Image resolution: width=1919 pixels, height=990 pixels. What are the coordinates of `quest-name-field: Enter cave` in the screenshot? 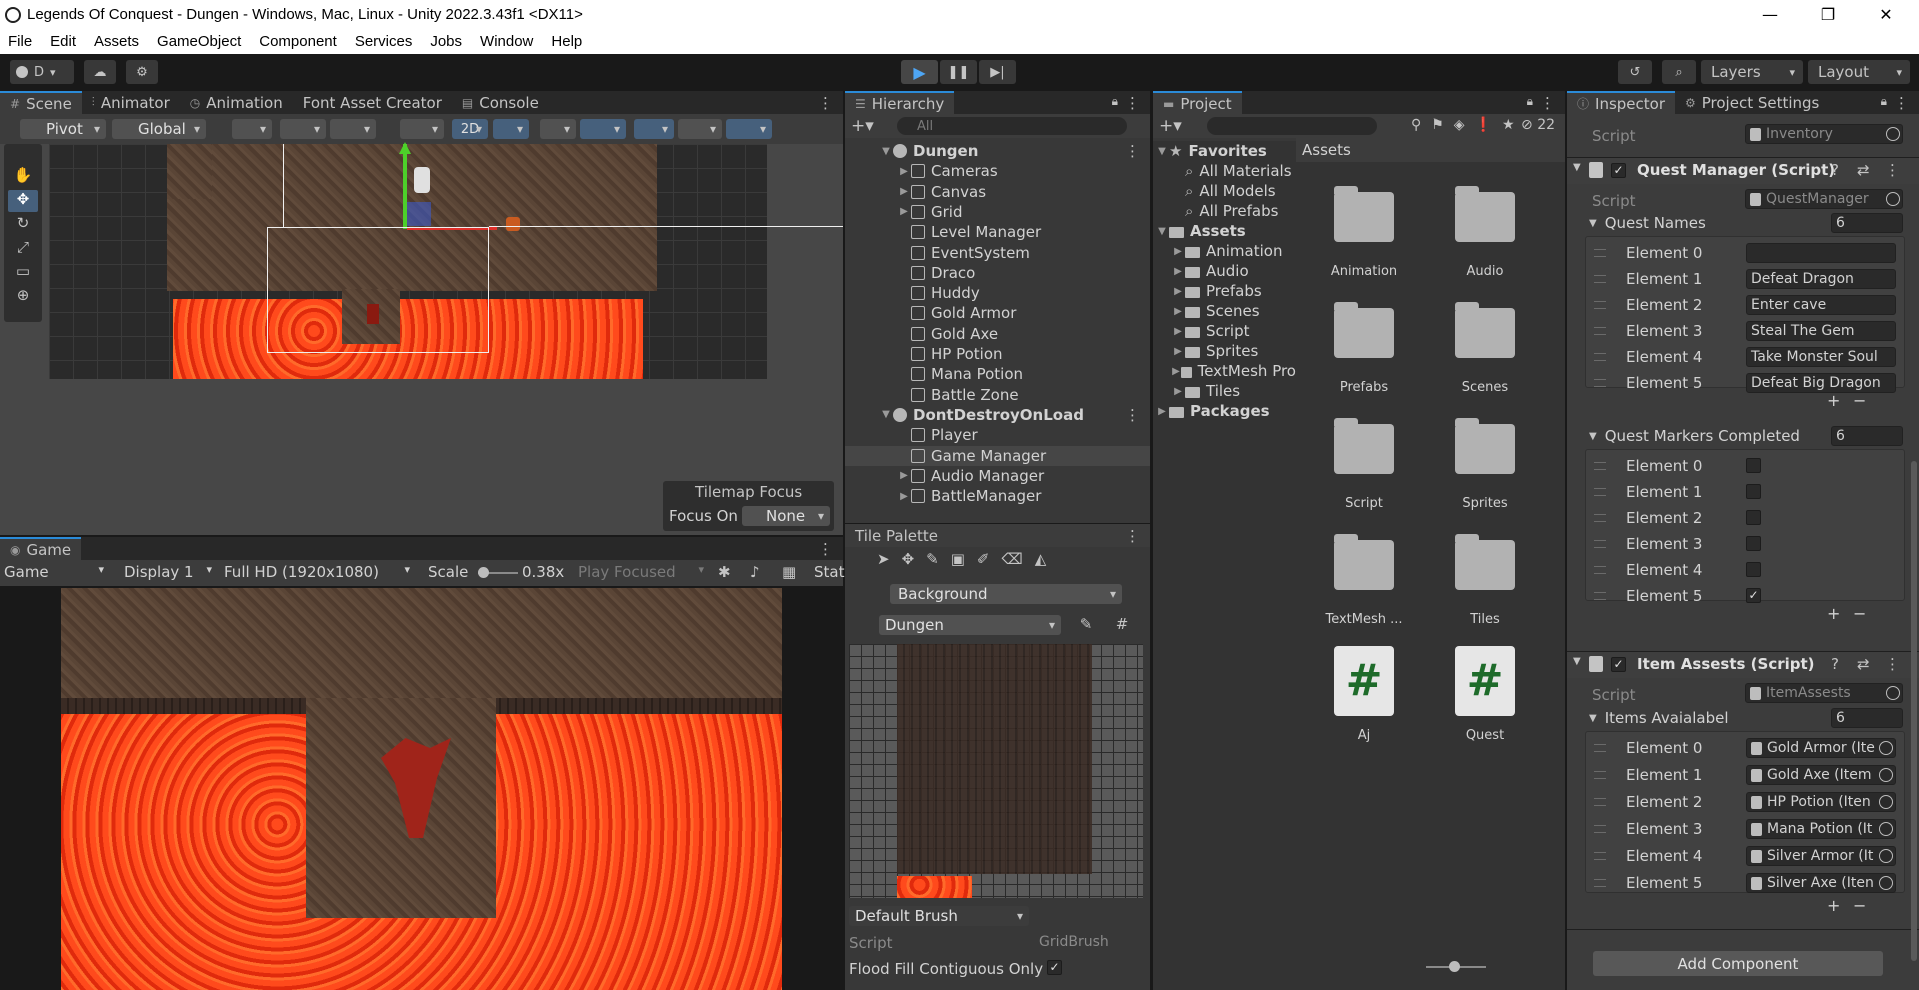 It's located at (1821, 305).